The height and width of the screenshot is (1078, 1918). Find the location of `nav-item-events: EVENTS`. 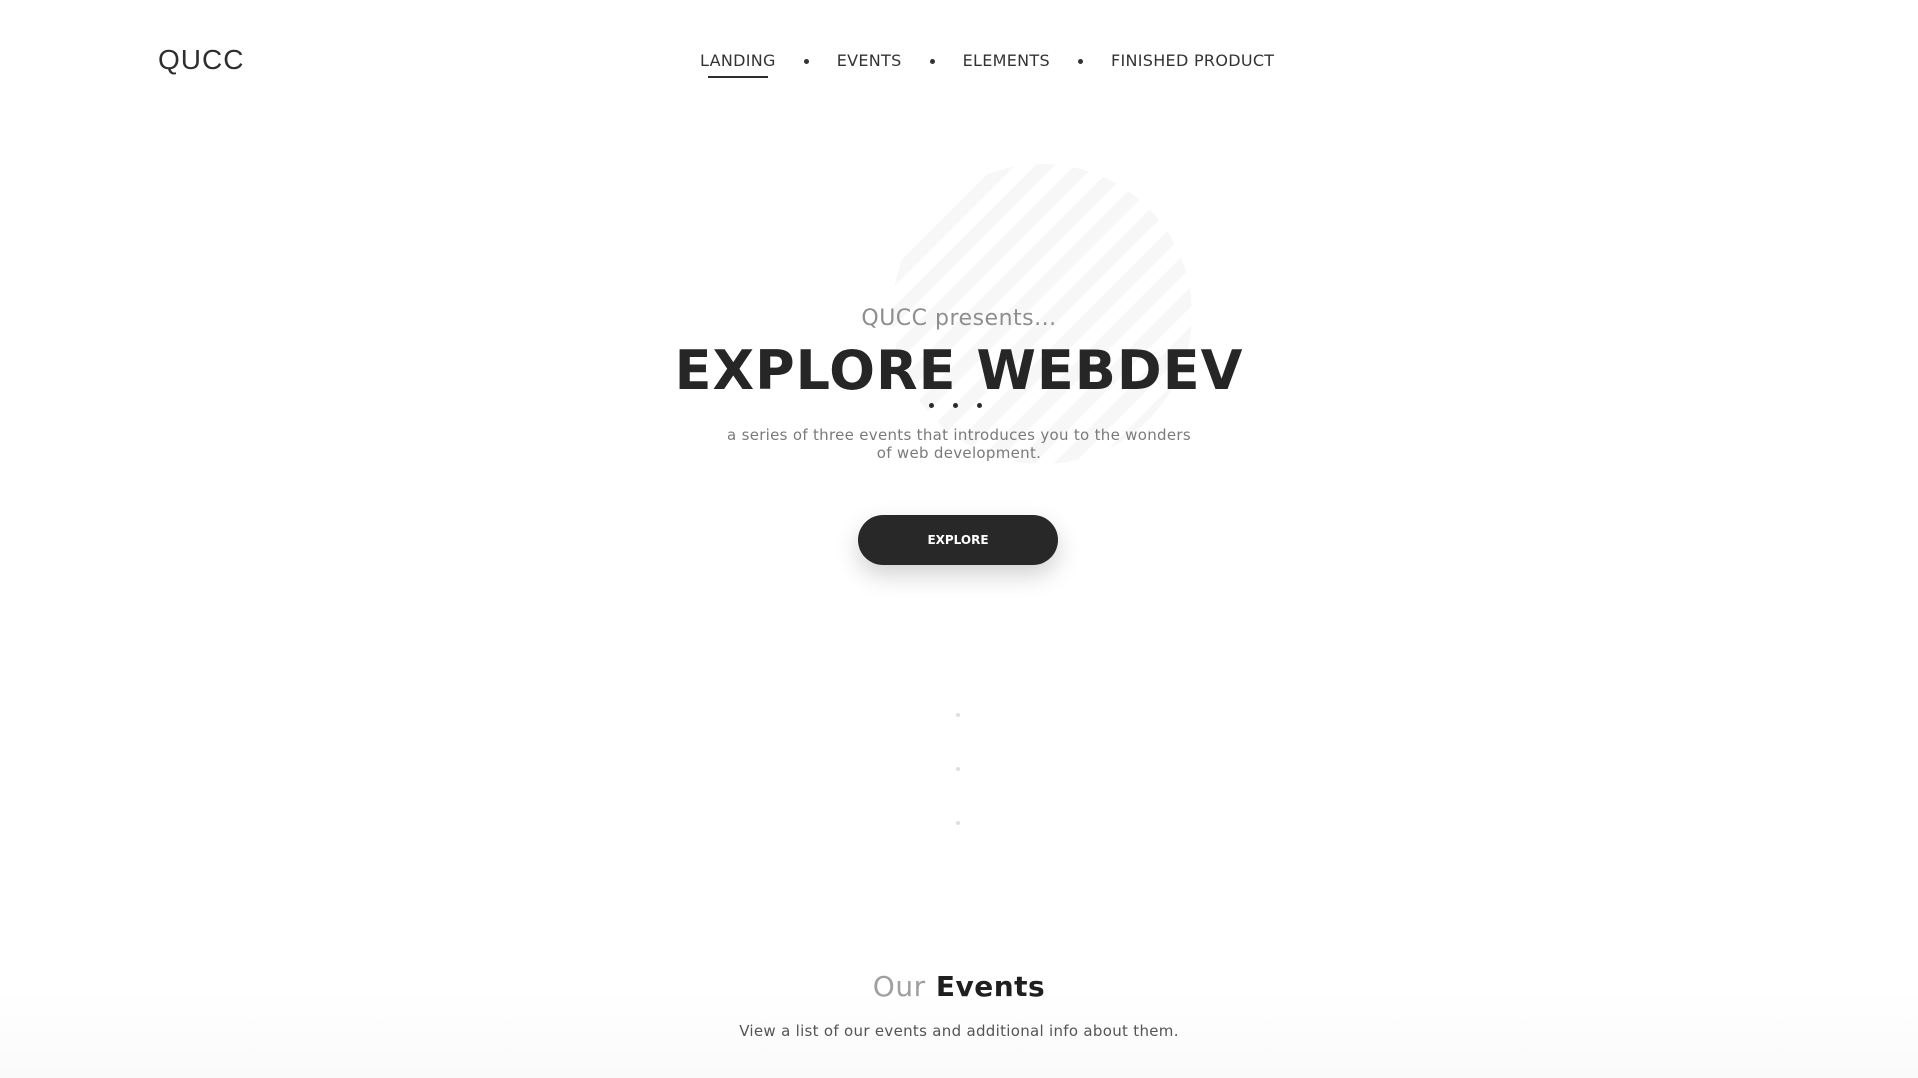

nav-item-events: EVENTS is located at coordinates (869, 61).